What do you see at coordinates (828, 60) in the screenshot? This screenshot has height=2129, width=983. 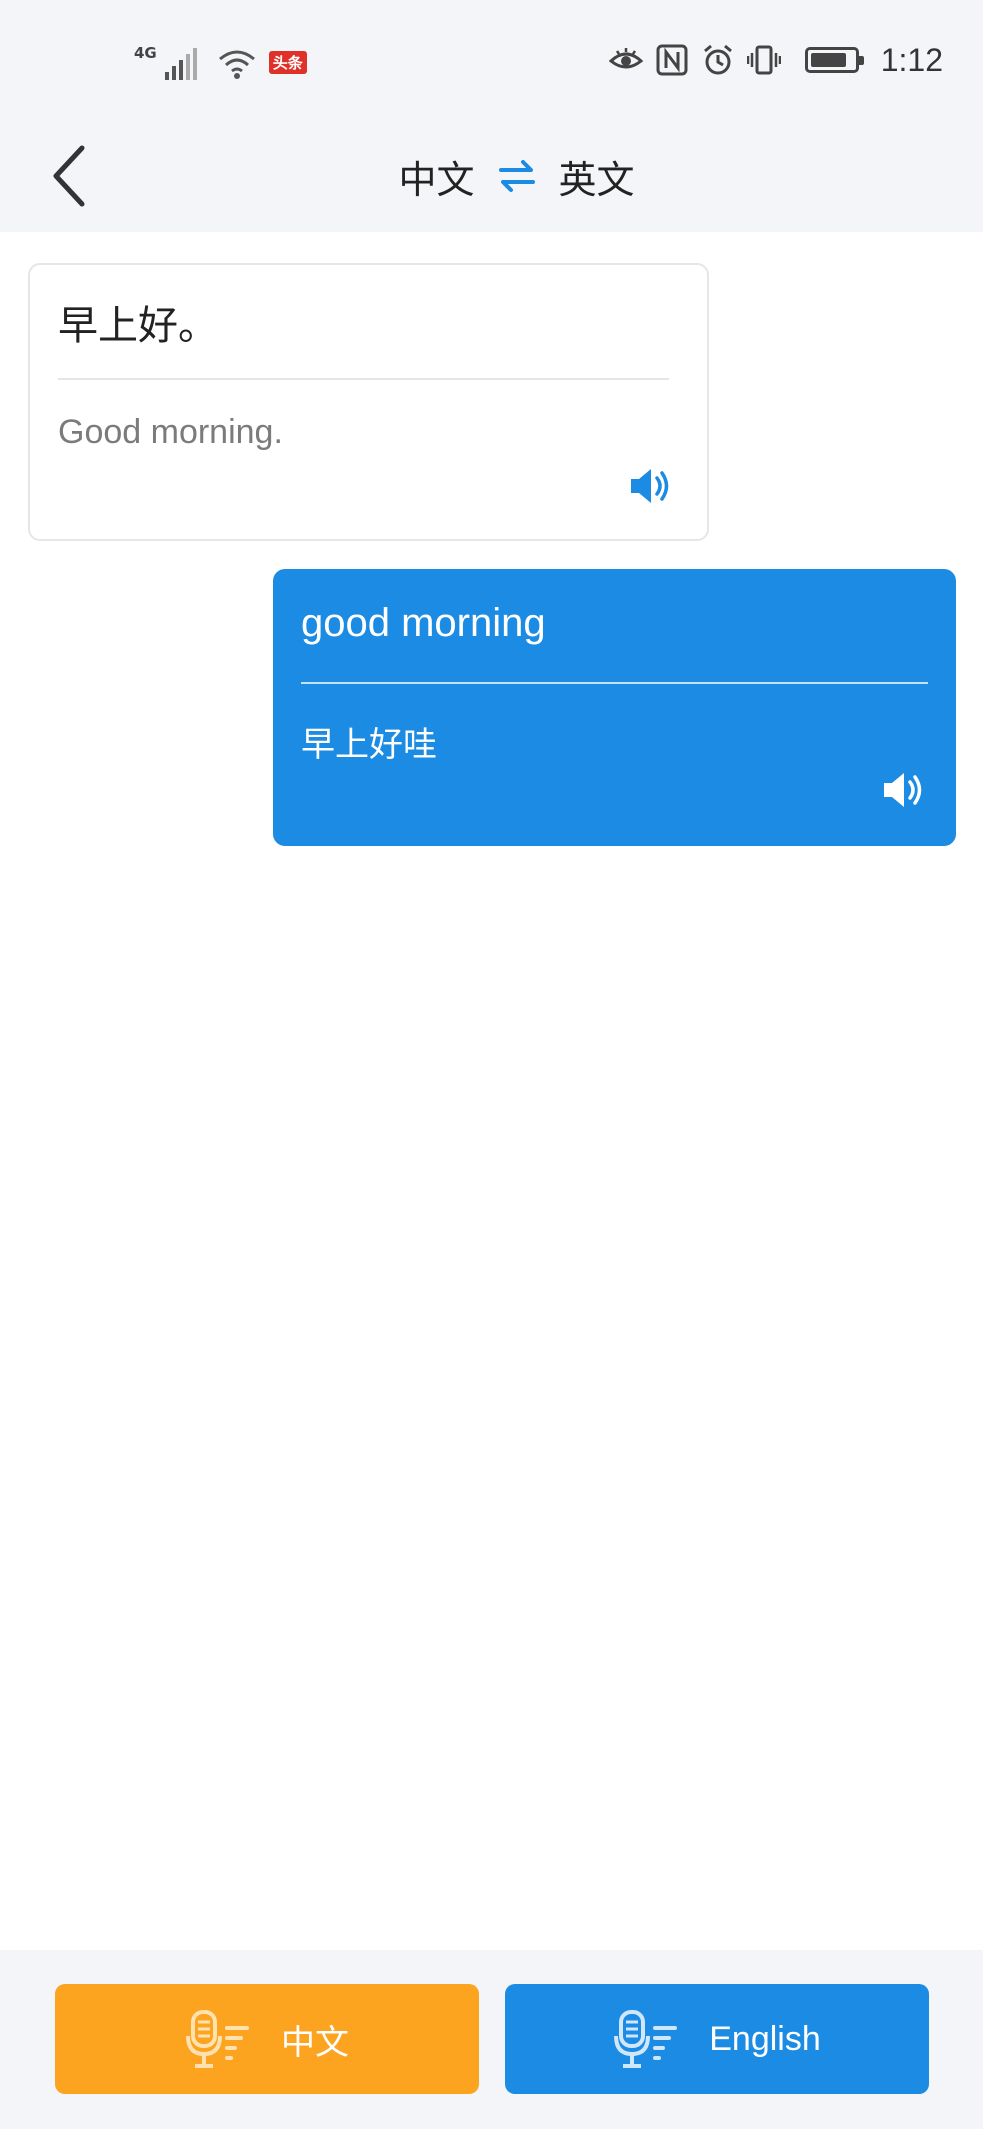 I see `battery-level` at bounding box center [828, 60].